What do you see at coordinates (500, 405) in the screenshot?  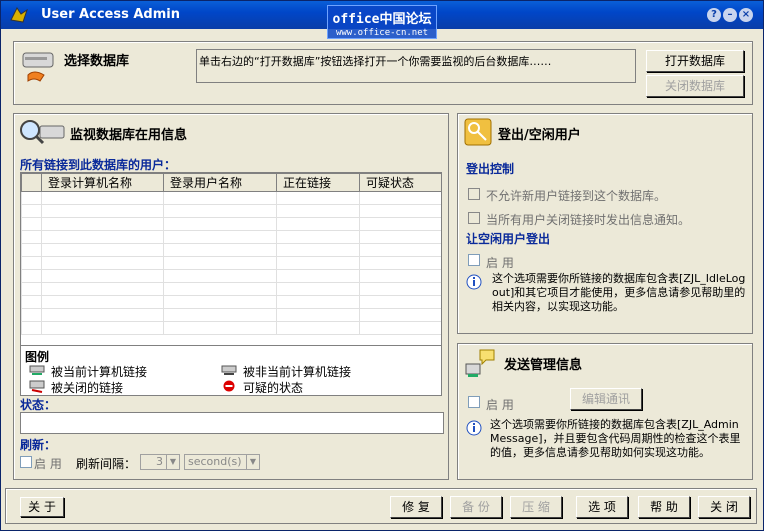 I see `message-enable-label: 启 用` at bounding box center [500, 405].